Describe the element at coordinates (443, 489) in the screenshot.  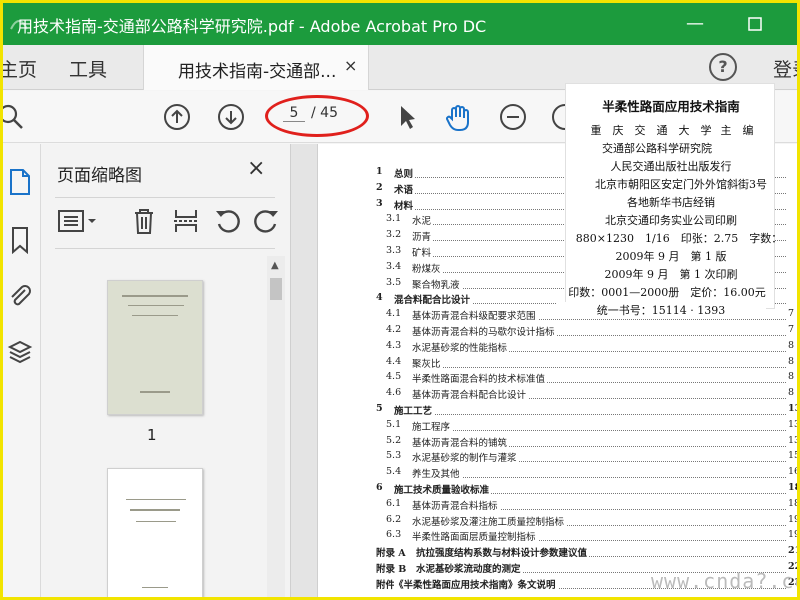
I see `toc-section-title: 施工技术质量验收标准` at that location.